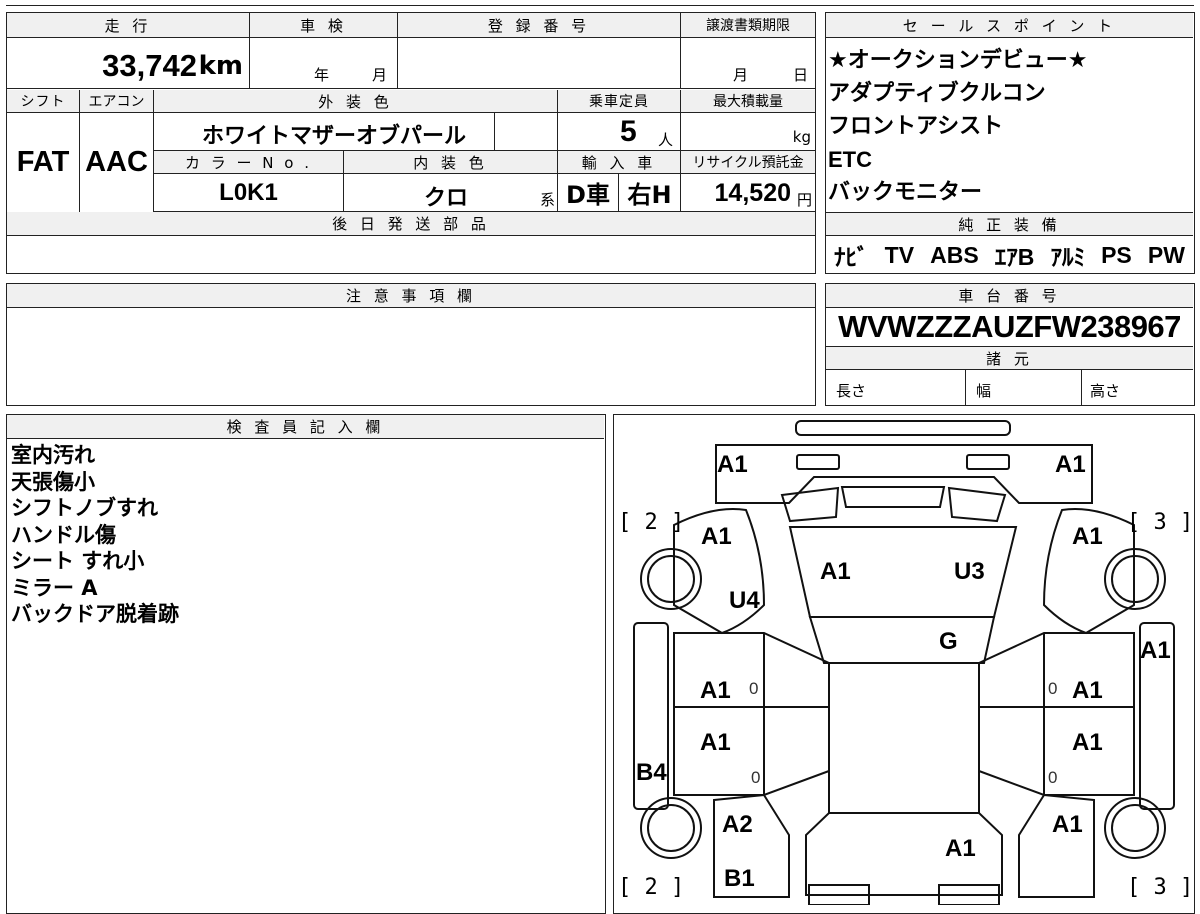 The width and height of the screenshot is (1200, 914). Describe the element at coordinates (539, 25) in the screenshot. I see `registration-header: 登 録 番 号` at that location.